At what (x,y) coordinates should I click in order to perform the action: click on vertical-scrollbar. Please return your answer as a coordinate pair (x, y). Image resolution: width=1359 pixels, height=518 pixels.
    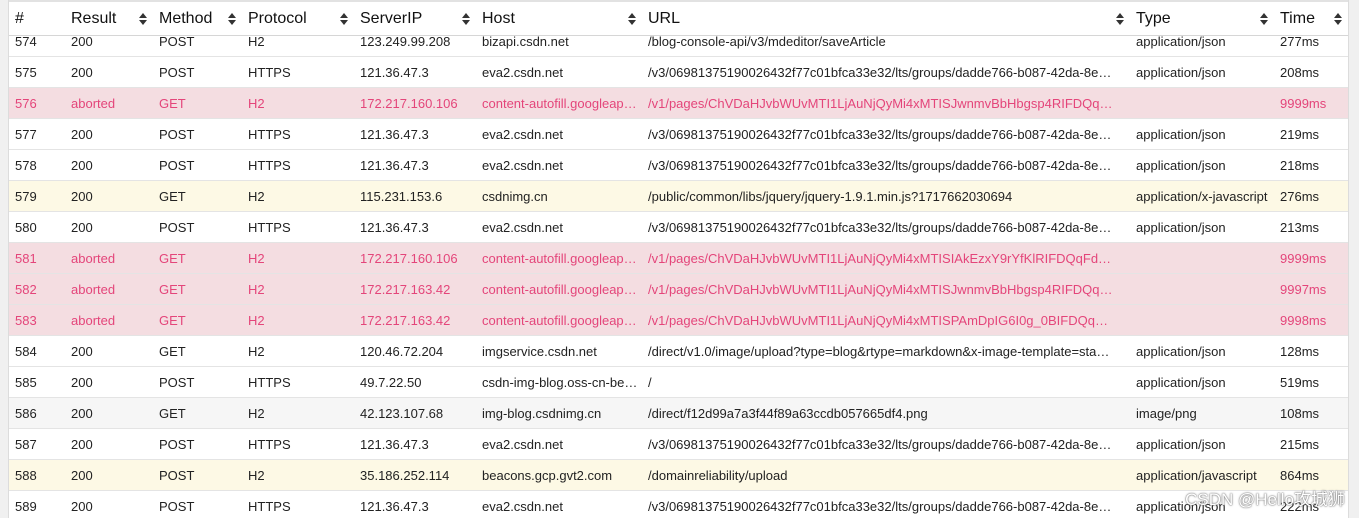
    Looking at the image, I should click on (1353, 259).